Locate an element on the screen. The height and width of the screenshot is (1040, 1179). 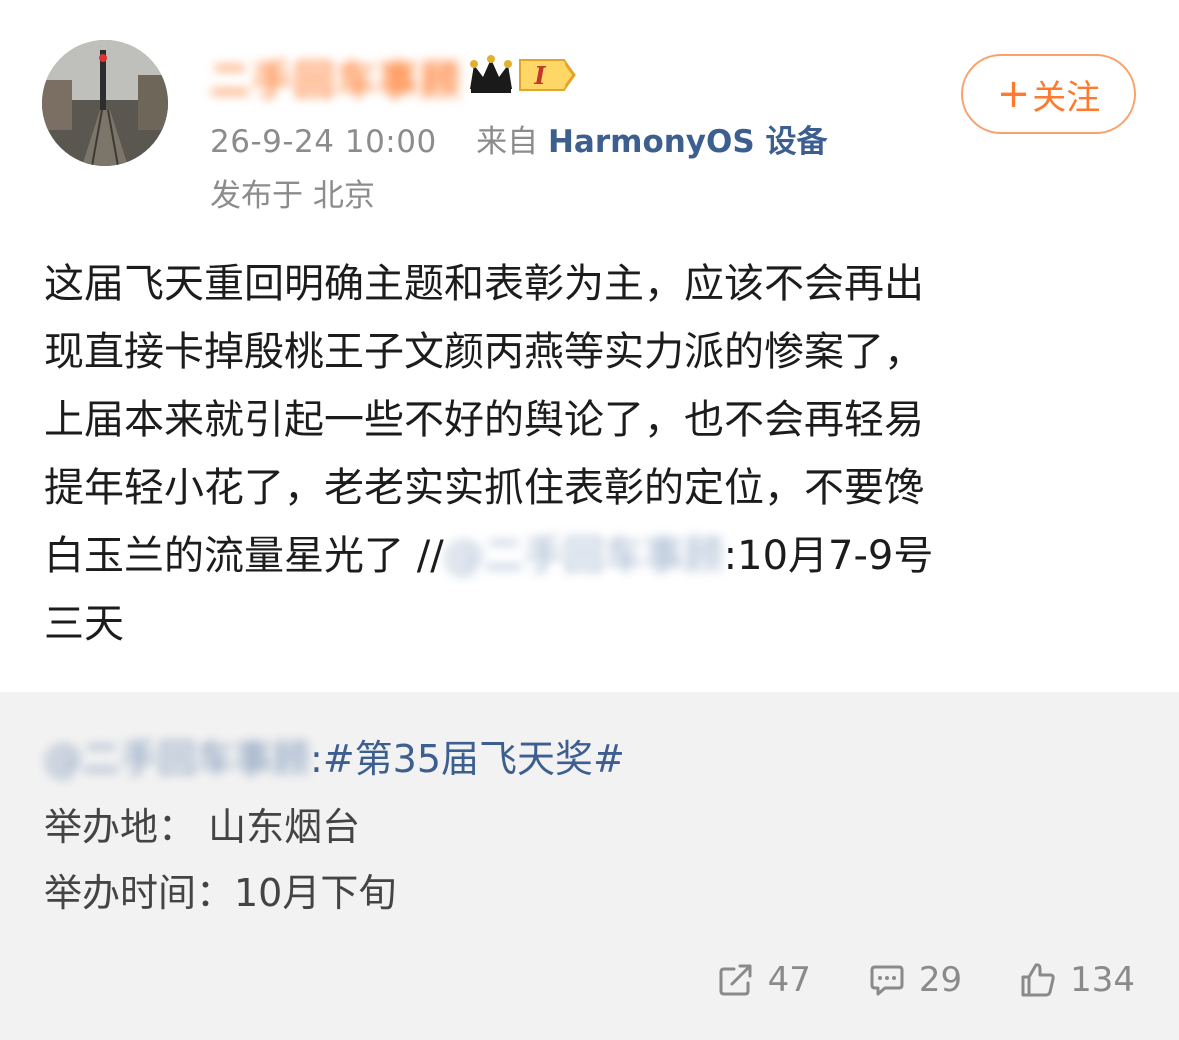
level-badge-icon: I is located at coordinates (547, 77).